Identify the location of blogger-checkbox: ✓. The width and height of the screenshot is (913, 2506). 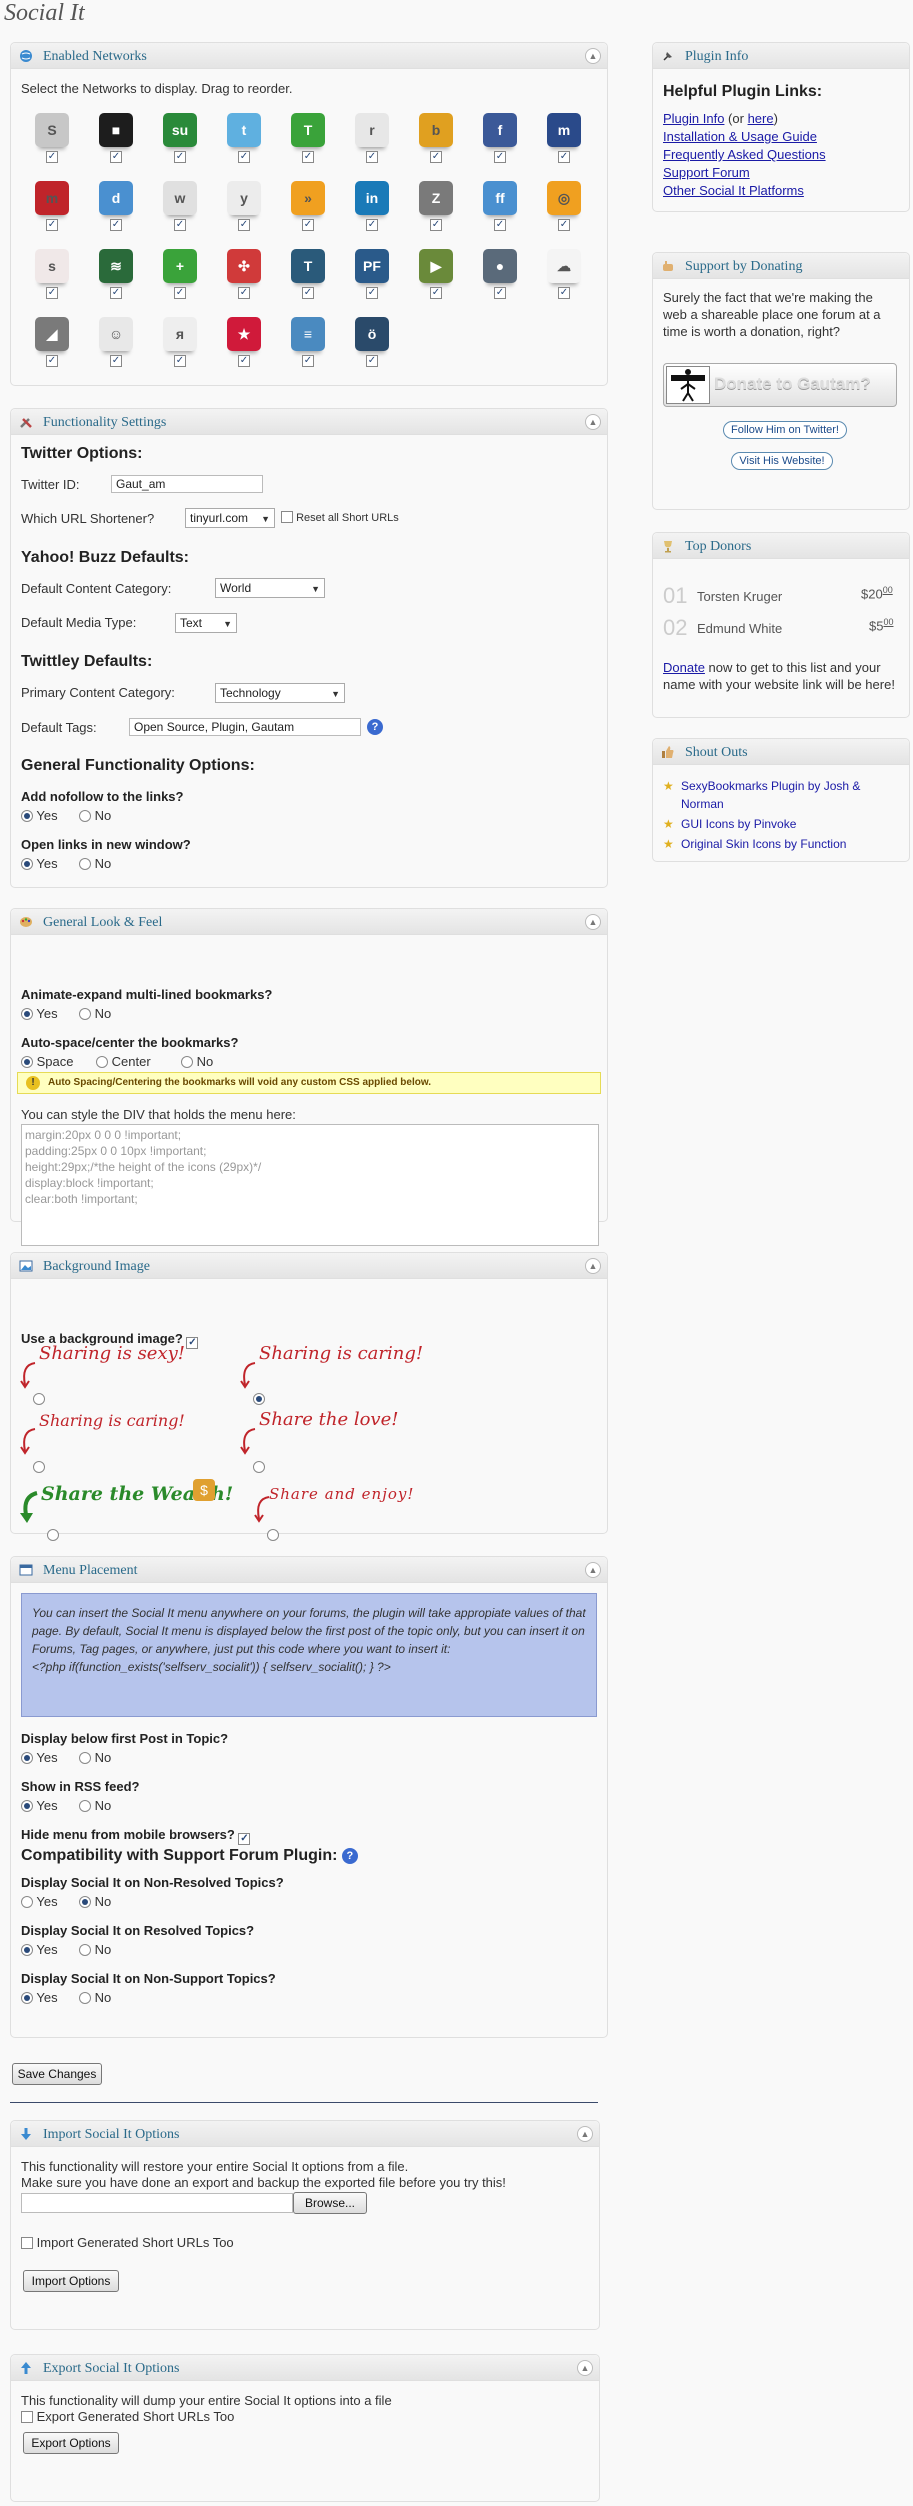
(308, 361).